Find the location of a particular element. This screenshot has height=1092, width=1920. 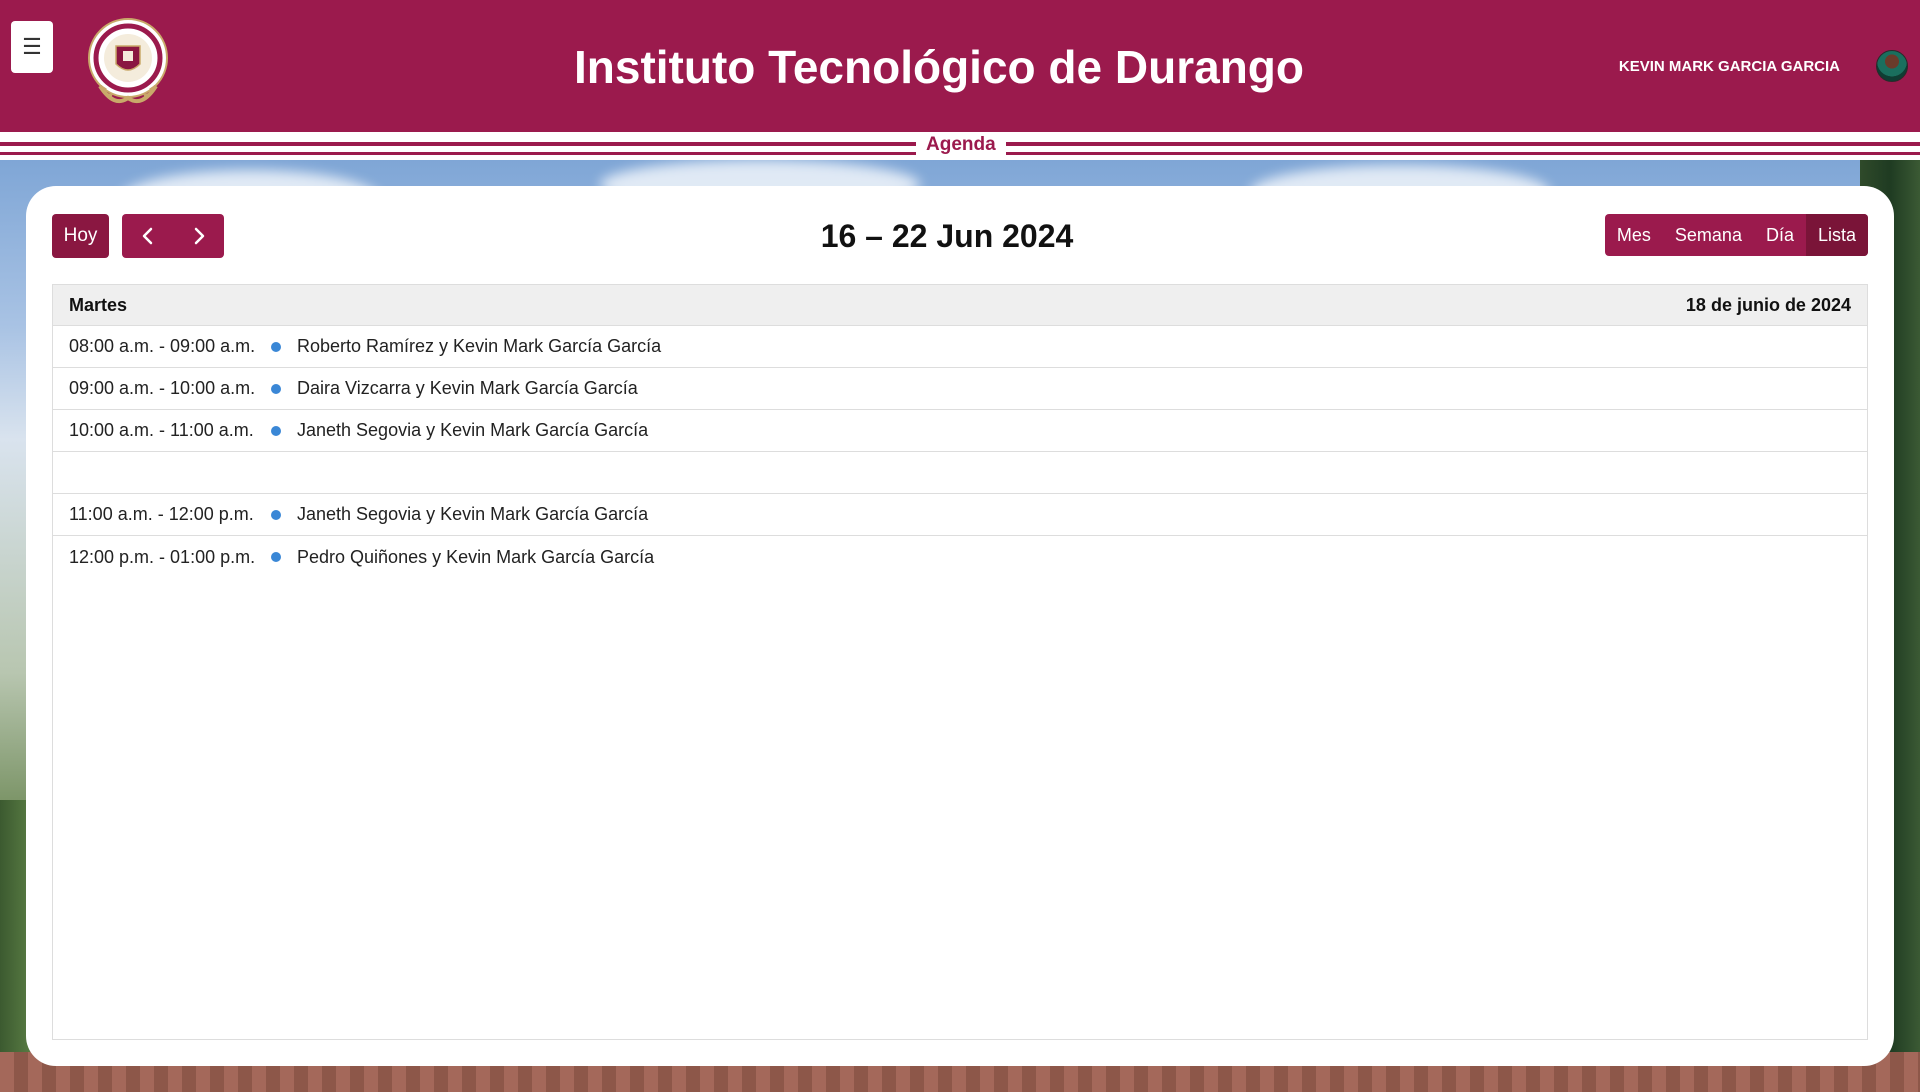

user-name: KEVIN MARK GARCIA GARCIA is located at coordinates (1729, 66).